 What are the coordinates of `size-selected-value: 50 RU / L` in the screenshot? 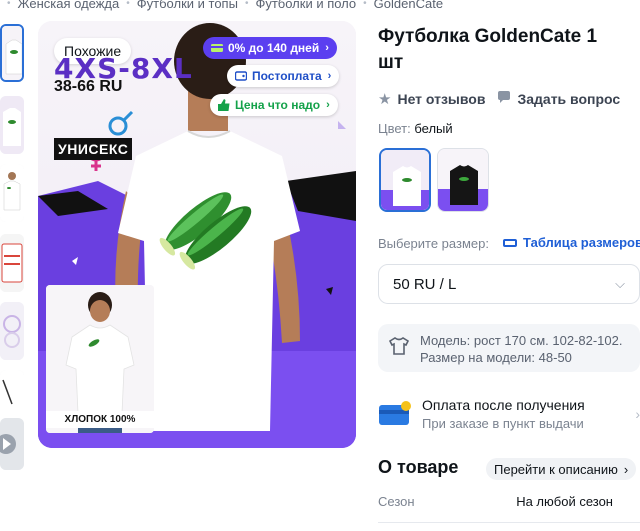 It's located at (425, 284).